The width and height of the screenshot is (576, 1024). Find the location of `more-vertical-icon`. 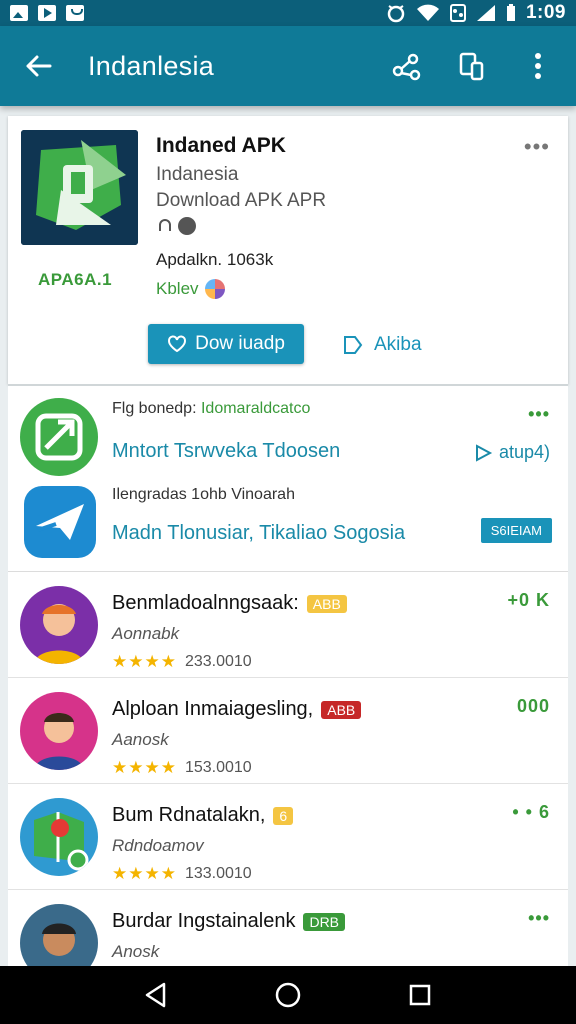

more-vertical-icon is located at coordinates (538, 66).